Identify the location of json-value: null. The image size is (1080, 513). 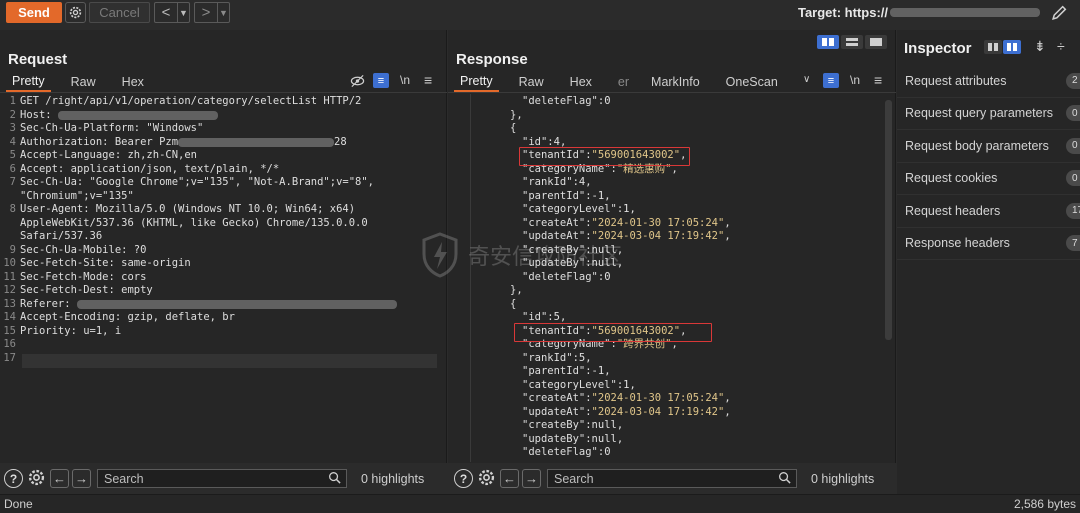
(604, 438).